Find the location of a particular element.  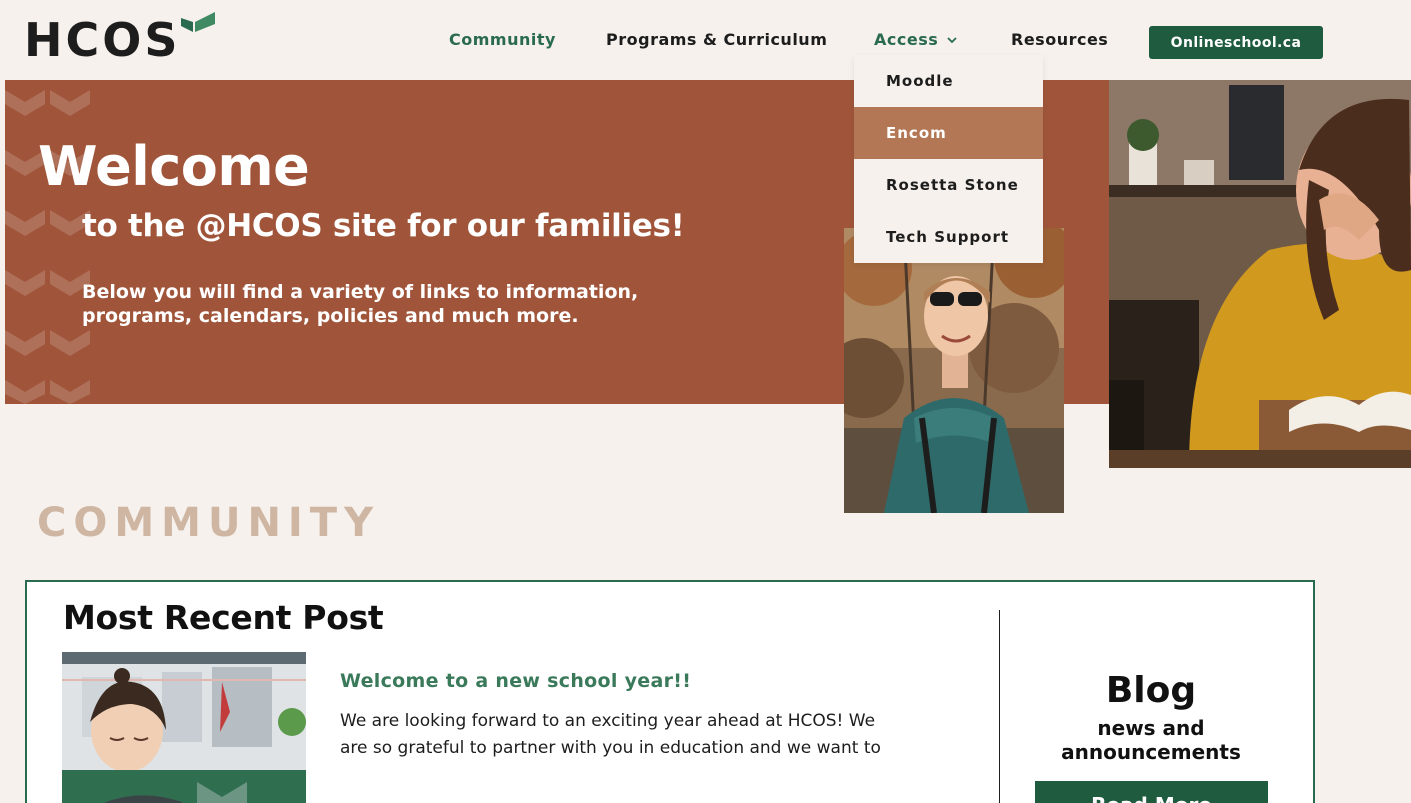

nav-access: Access is located at coordinates (916, 39).